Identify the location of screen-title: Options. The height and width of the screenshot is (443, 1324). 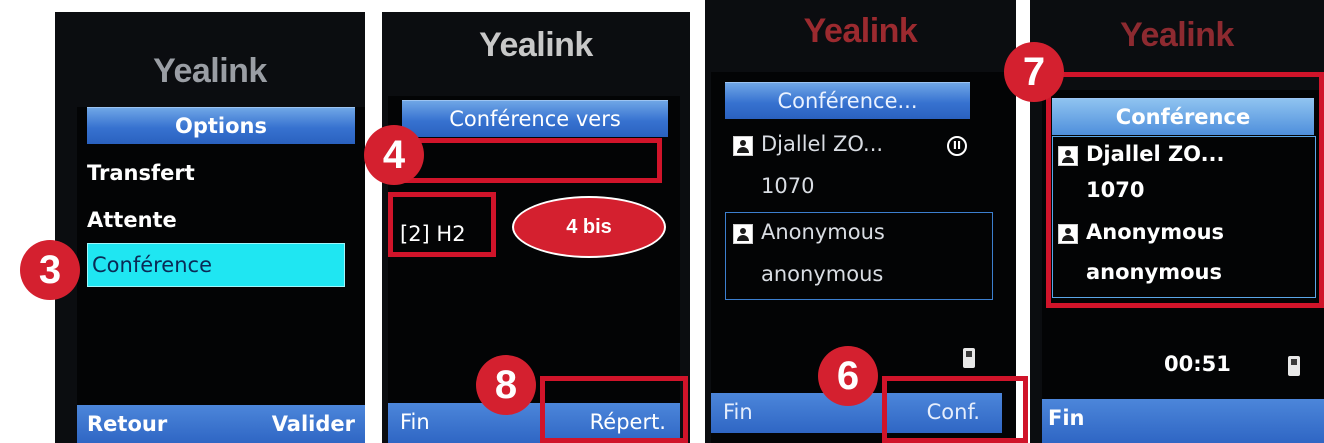
(221, 125).